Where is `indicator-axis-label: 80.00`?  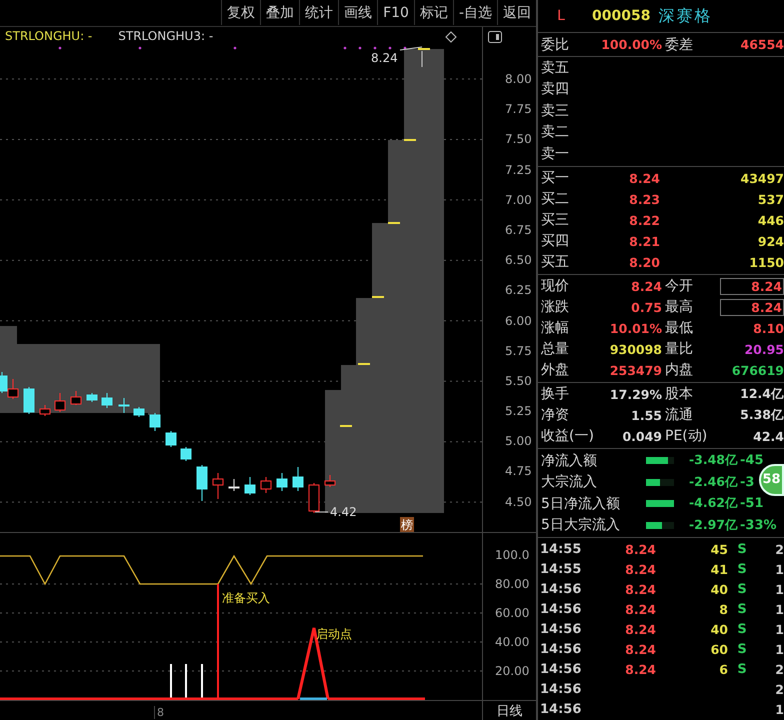 indicator-axis-label: 80.00 is located at coordinates (512, 584).